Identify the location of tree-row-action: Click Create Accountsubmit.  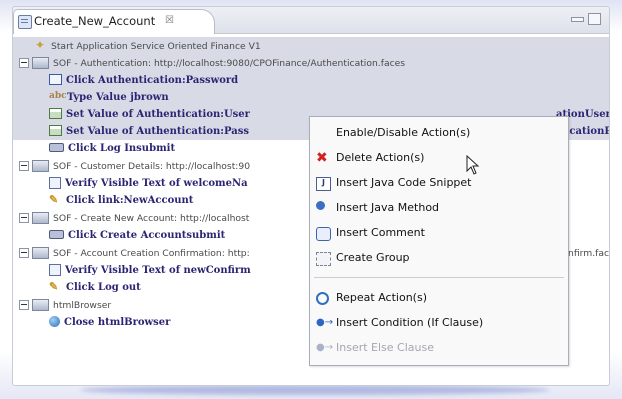
(137, 235).